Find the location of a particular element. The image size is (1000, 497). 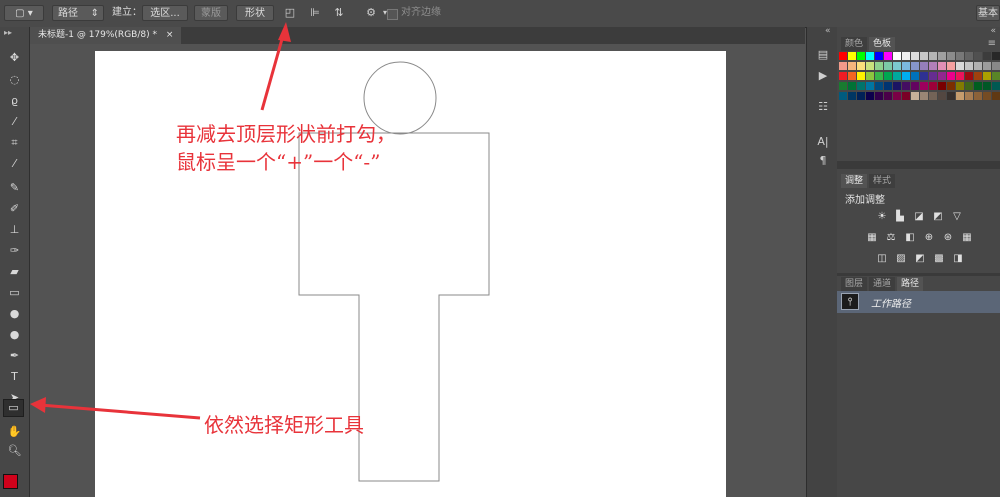

annotation-line-2: 鼠标呈一个“+”一个“-” is located at coordinates (278, 162).